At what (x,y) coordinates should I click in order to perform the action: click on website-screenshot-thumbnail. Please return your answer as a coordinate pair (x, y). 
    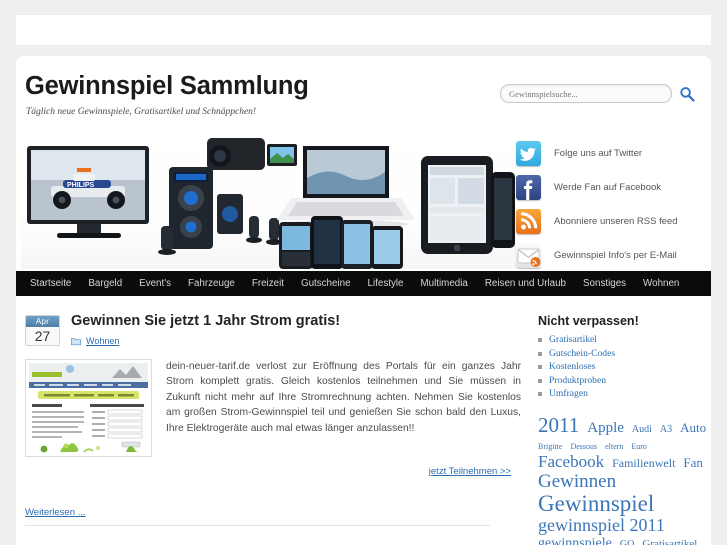
    Looking at the image, I should click on (88, 408).